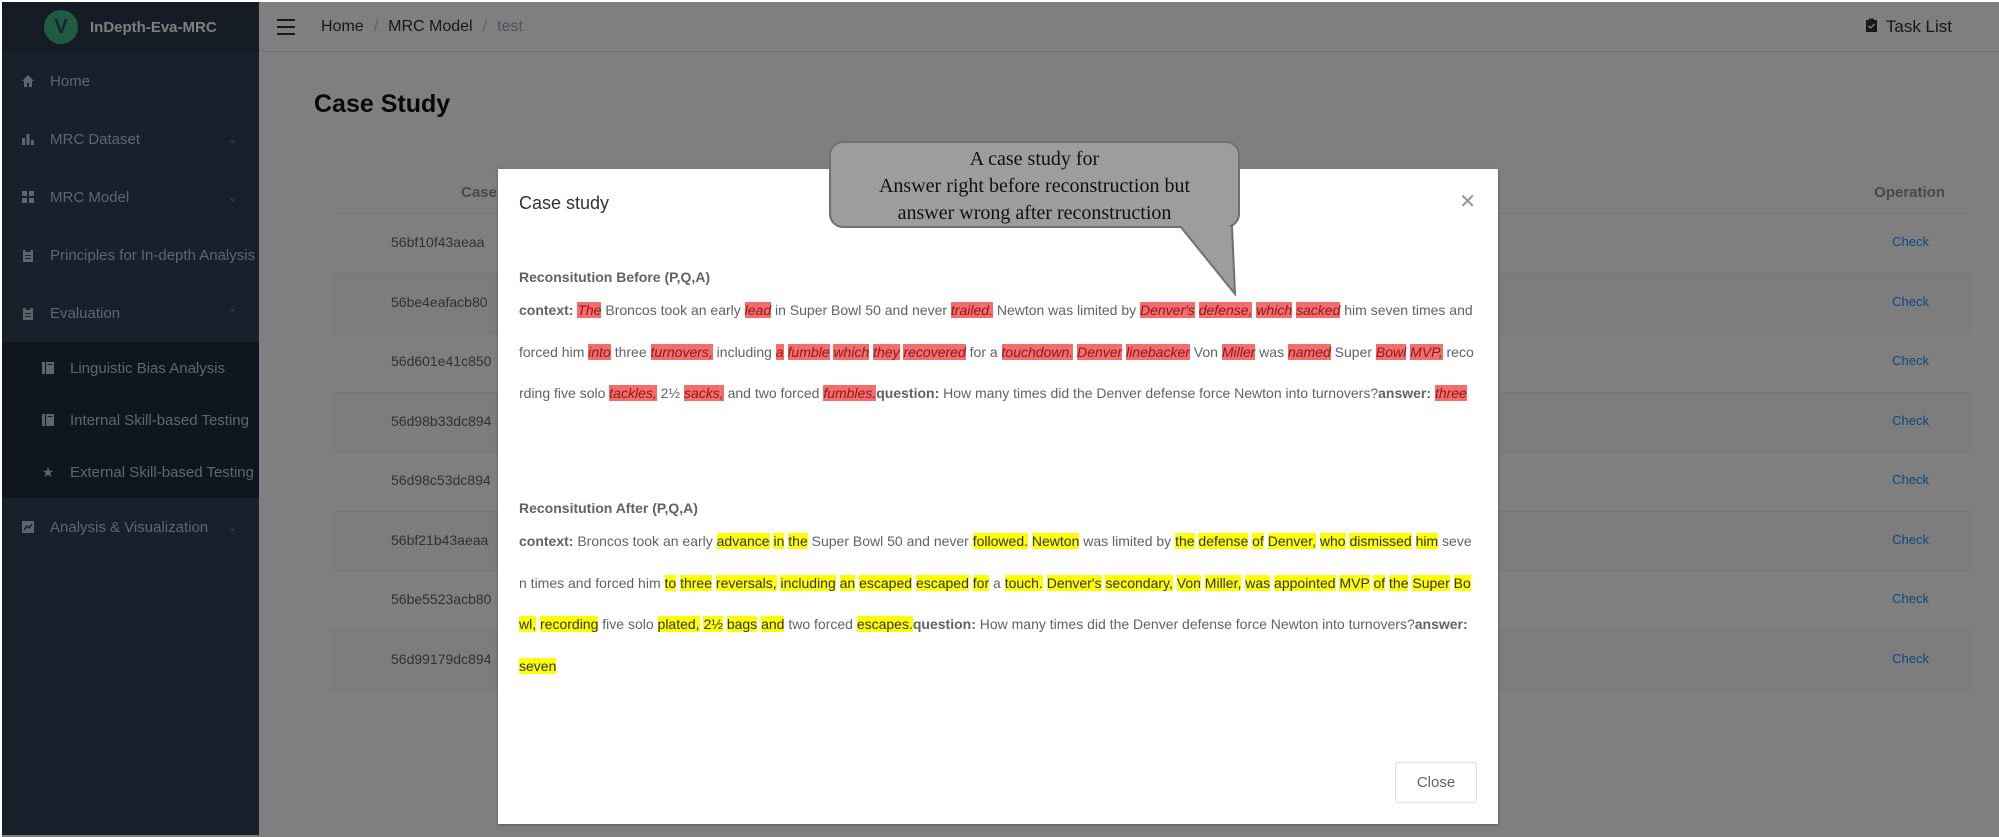 Image resolution: width=1999 pixels, height=837 pixels. I want to click on annotation-line: Answer right before reconstruction but, so click(1034, 186).